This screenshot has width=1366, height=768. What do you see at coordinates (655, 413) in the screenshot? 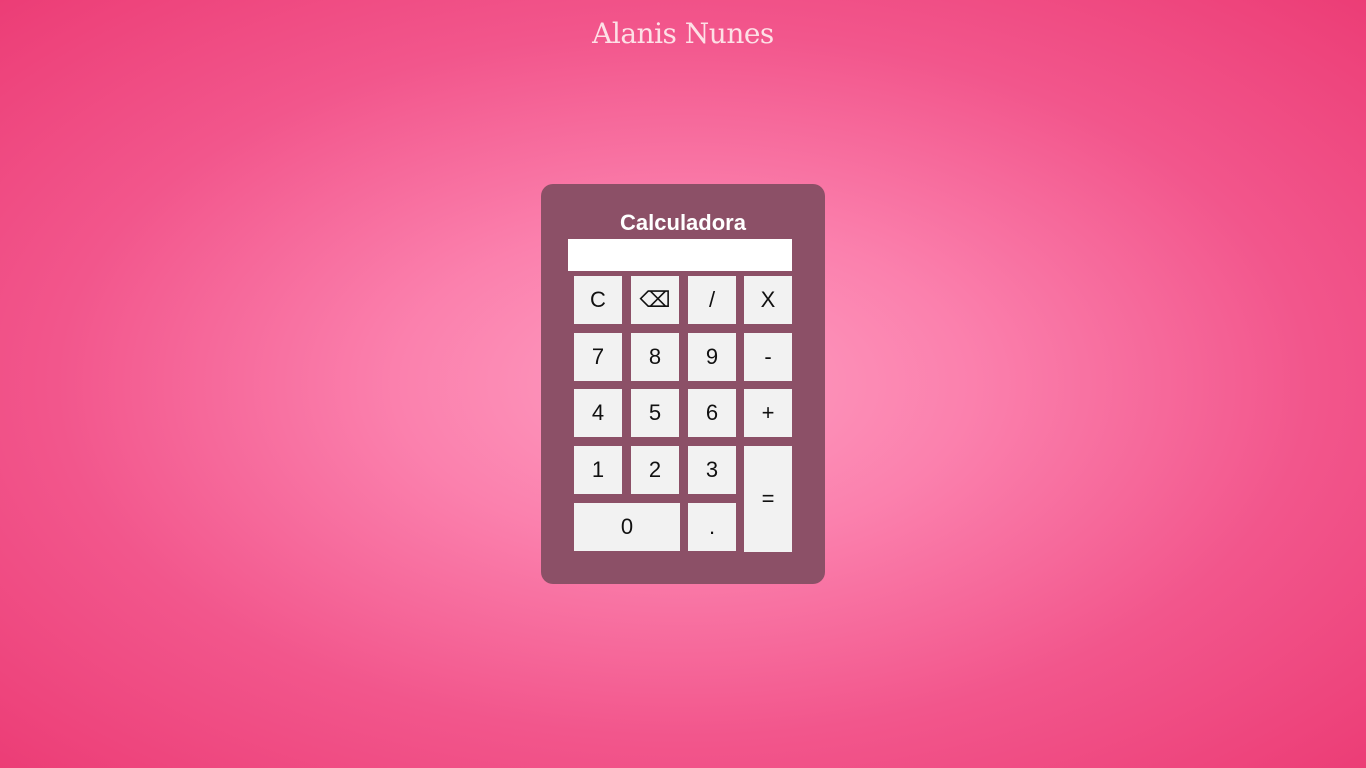
I see `digit-5-button: 5` at bounding box center [655, 413].